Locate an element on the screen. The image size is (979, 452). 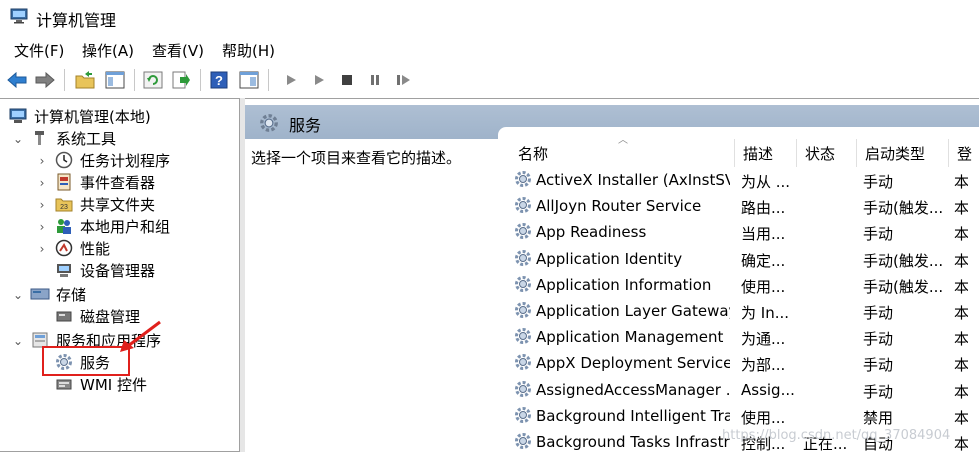
tree-item-device-manager: 设备管理器 is located at coordinates (104, 270).